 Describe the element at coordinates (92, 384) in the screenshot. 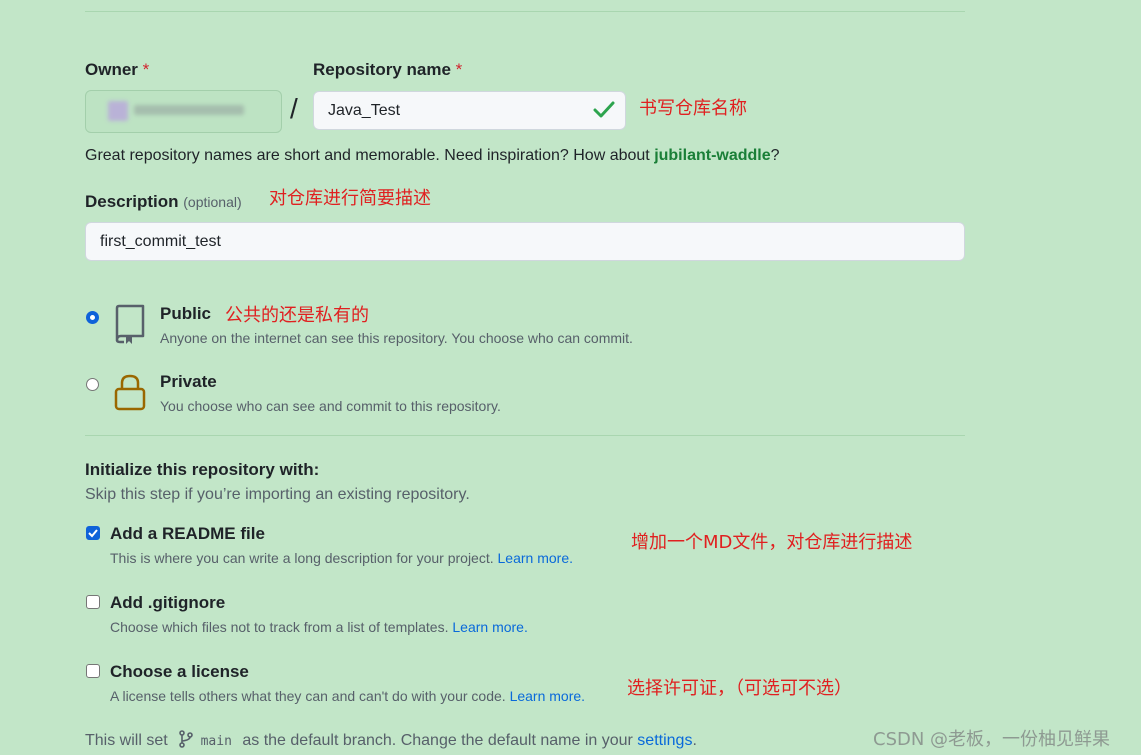

I see `private-radio` at that location.